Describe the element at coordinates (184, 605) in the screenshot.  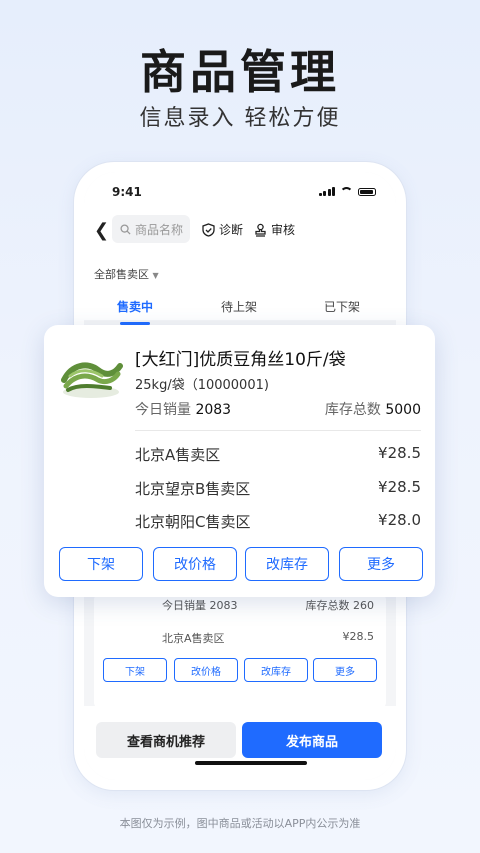
I see `bg-sales-label: 今日销量` at that location.